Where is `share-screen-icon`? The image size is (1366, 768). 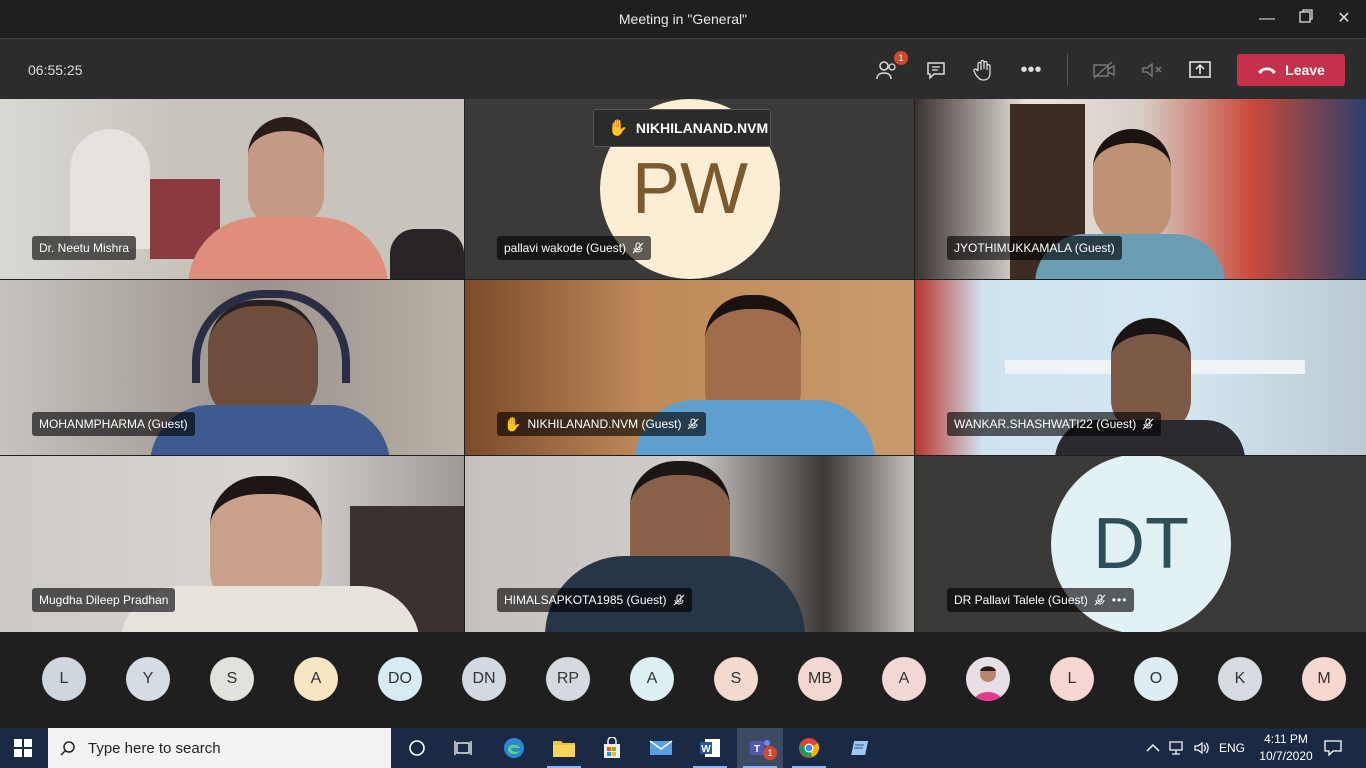
share-screen-icon is located at coordinates (1200, 69).